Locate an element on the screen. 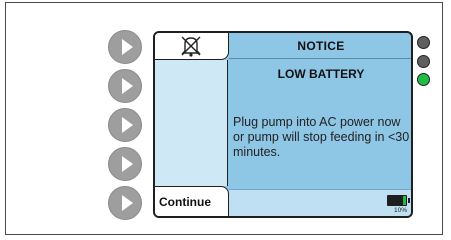 The width and height of the screenshot is (451, 240). battery-fill is located at coordinates (404, 200).